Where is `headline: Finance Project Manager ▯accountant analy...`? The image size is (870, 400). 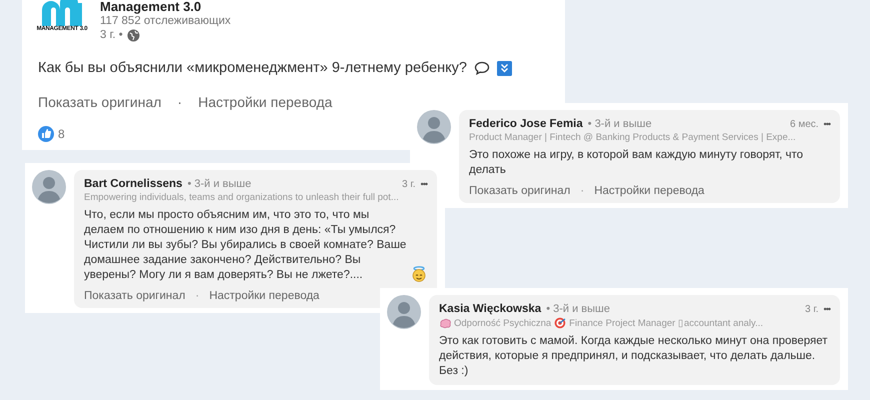 headline: Finance Project Manager ▯accountant analy... is located at coordinates (666, 323).